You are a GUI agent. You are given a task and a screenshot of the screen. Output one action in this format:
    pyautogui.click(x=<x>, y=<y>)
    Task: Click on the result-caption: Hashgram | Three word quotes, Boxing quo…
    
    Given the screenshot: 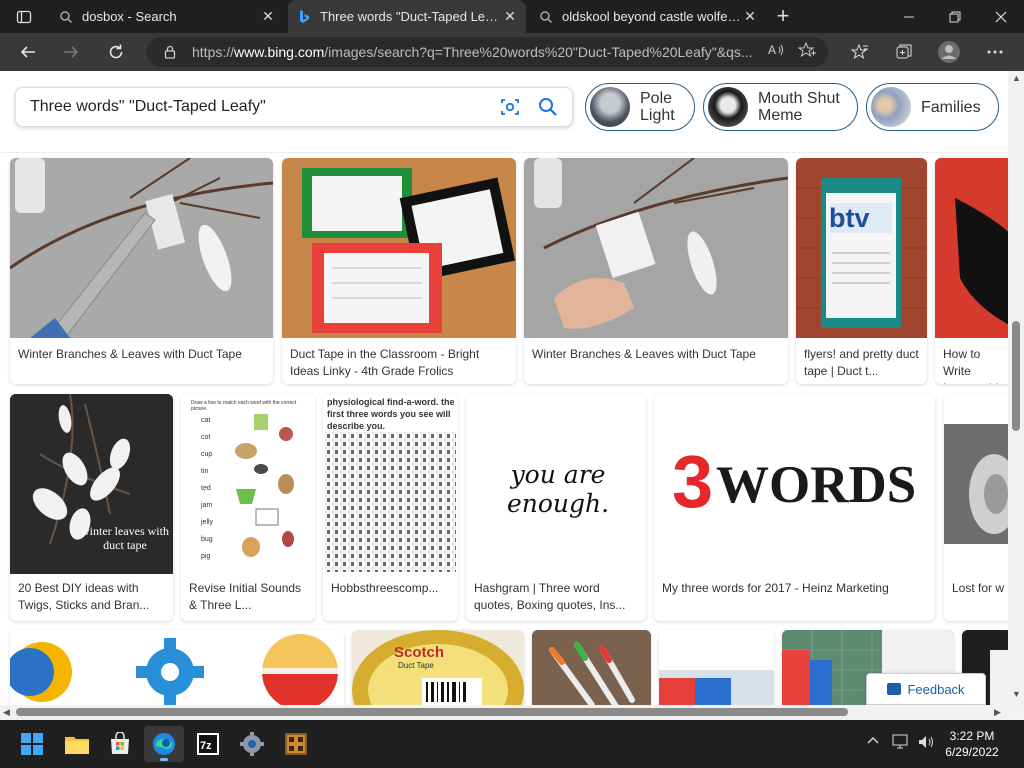 What is the action you would take?
    pyautogui.click(x=557, y=597)
    